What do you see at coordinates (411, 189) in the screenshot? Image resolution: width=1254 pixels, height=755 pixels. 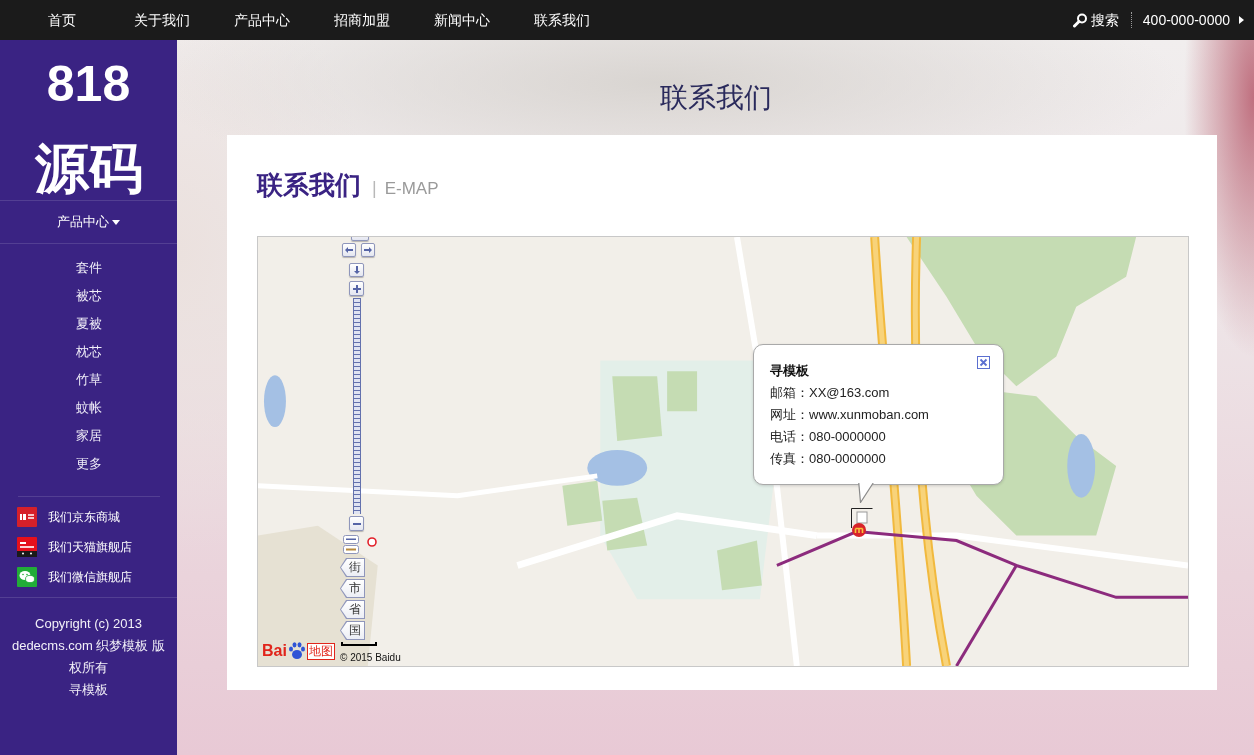 I see `section-subheading: E-MAP` at bounding box center [411, 189].